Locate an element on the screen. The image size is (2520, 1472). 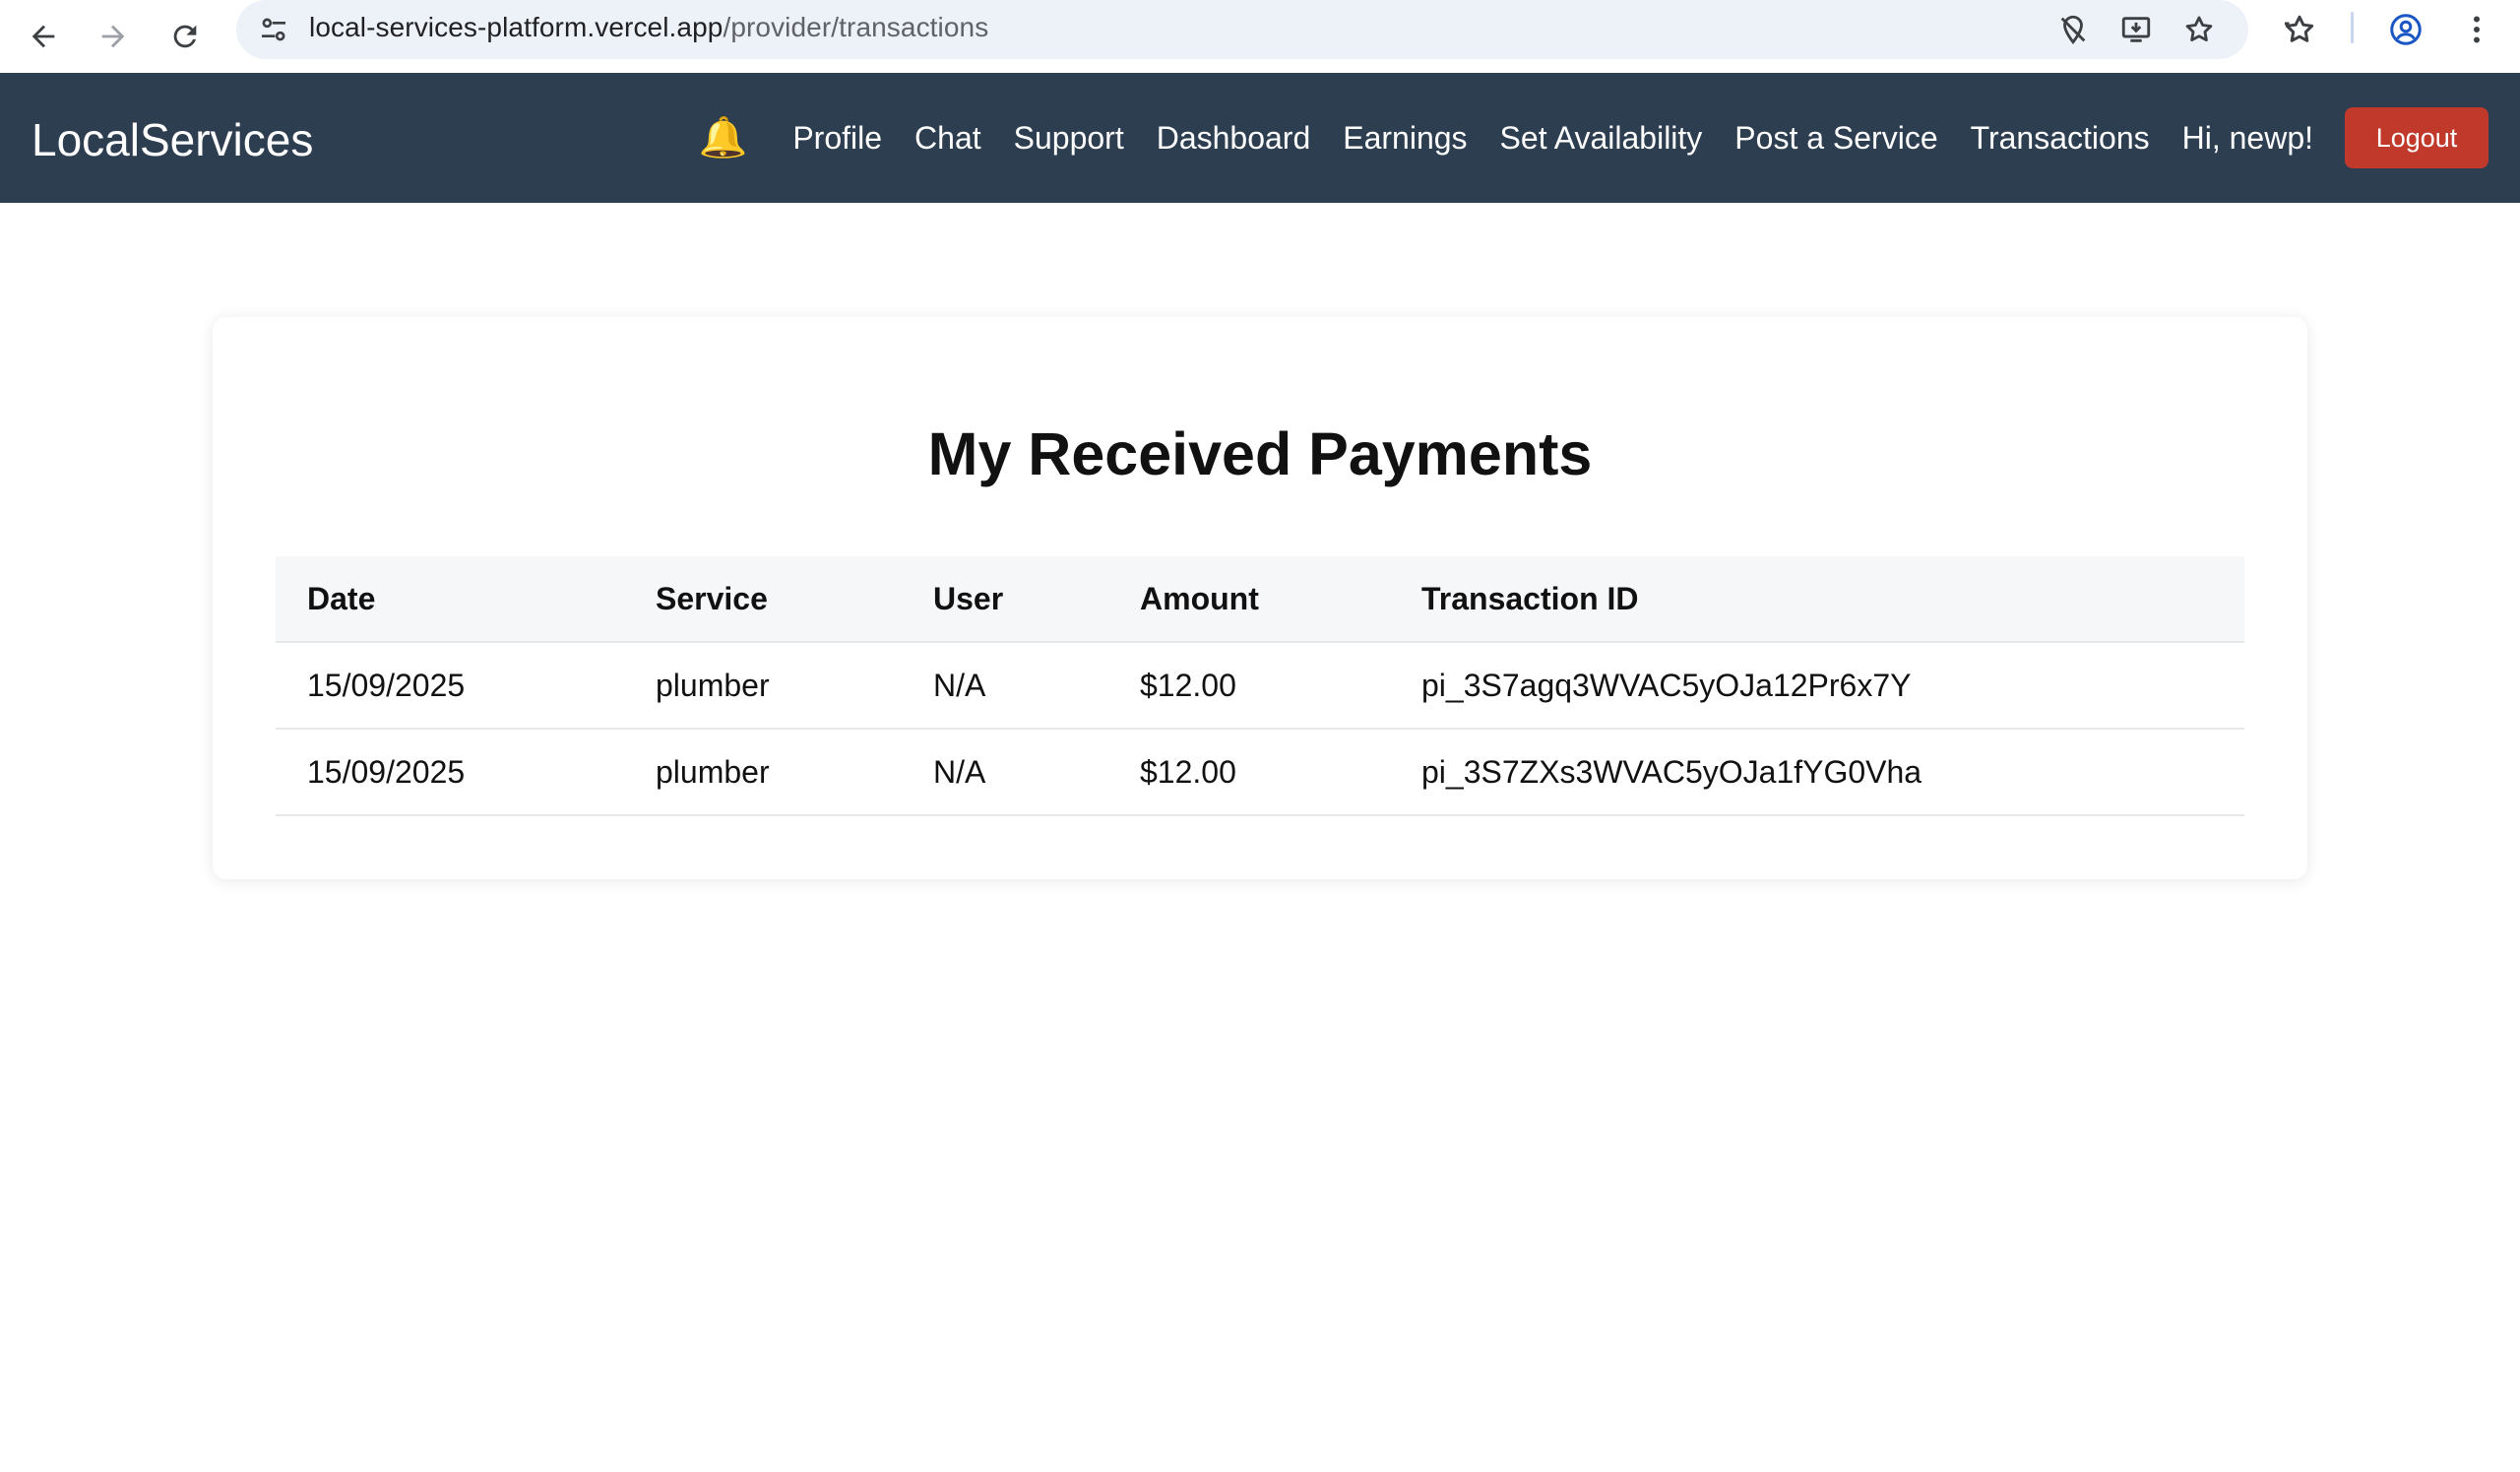
cell-transaction-id: pi_3S7ZXs3WVAC5yOJa1fYG0Vha is located at coordinates (1817, 772).